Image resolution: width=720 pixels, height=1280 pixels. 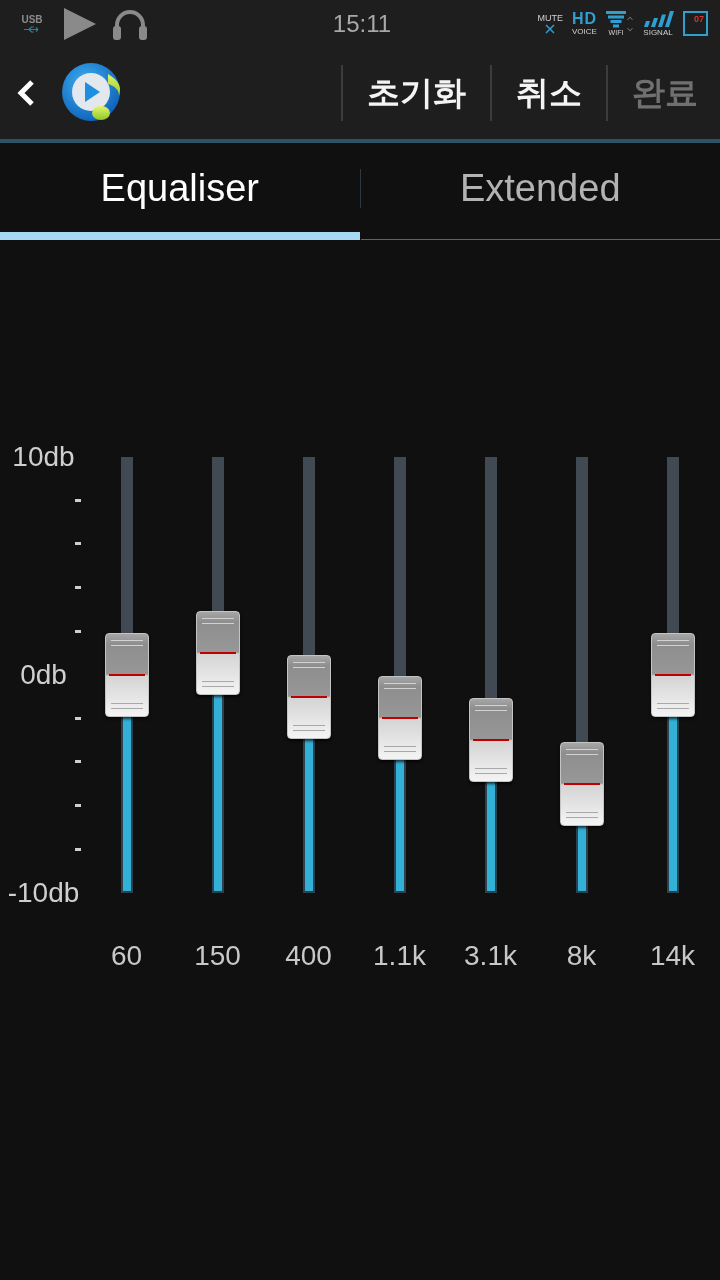 What do you see at coordinates (362, 23) in the screenshot?
I see `clock-time: 15:11` at bounding box center [362, 23].